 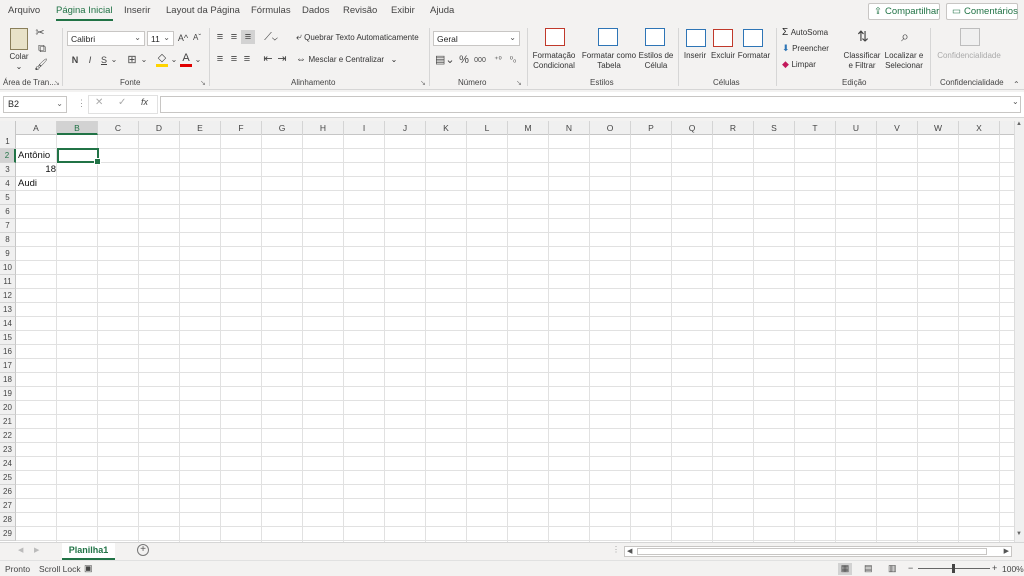 I want to click on column-header-t: T, so click(x=815, y=128).